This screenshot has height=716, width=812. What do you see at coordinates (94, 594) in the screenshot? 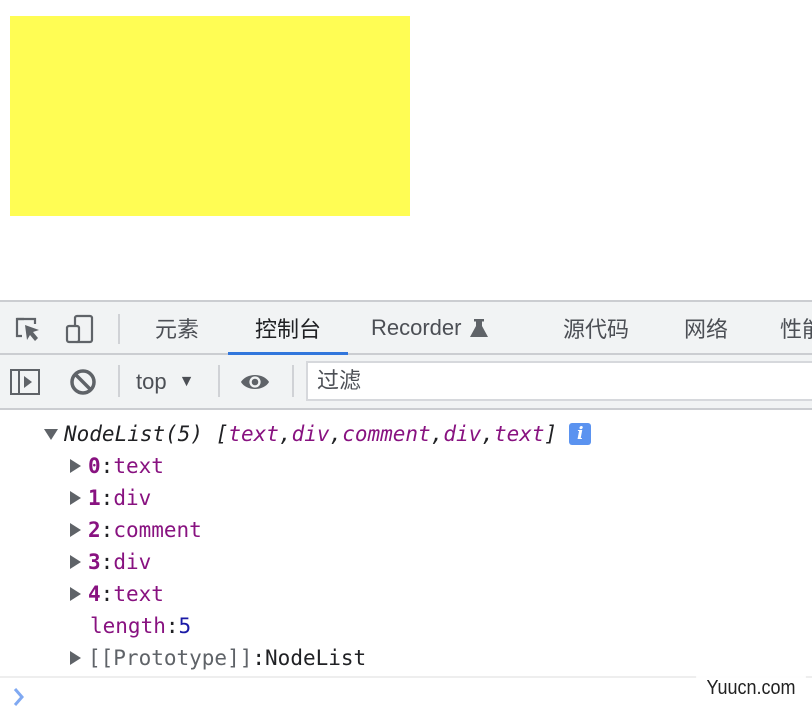
I see `entry-key: 4` at bounding box center [94, 594].